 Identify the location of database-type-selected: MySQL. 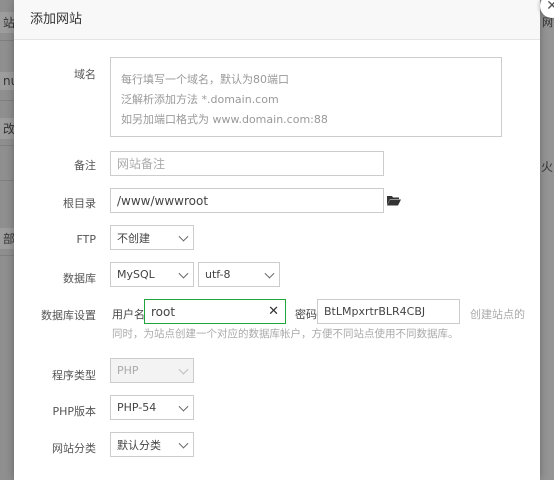
(136, 274).